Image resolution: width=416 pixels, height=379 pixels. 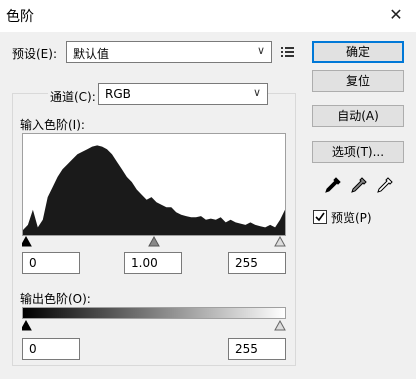 I want to click on output-white-slider, so click(x=280, y=325).